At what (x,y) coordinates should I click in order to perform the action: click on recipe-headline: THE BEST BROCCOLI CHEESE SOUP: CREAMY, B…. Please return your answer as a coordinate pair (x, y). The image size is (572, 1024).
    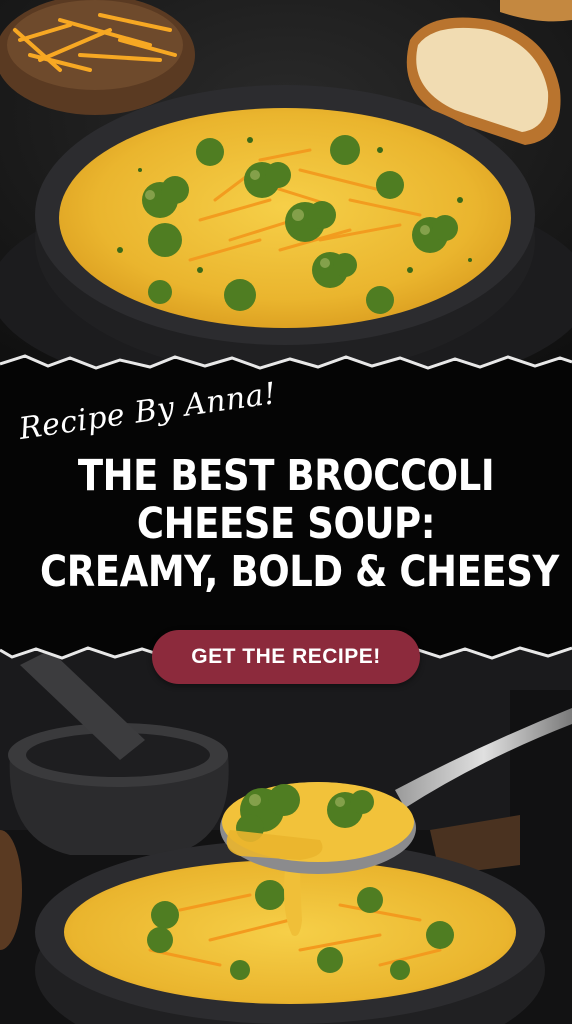
    Looking at the image, I should click on (299, 524).